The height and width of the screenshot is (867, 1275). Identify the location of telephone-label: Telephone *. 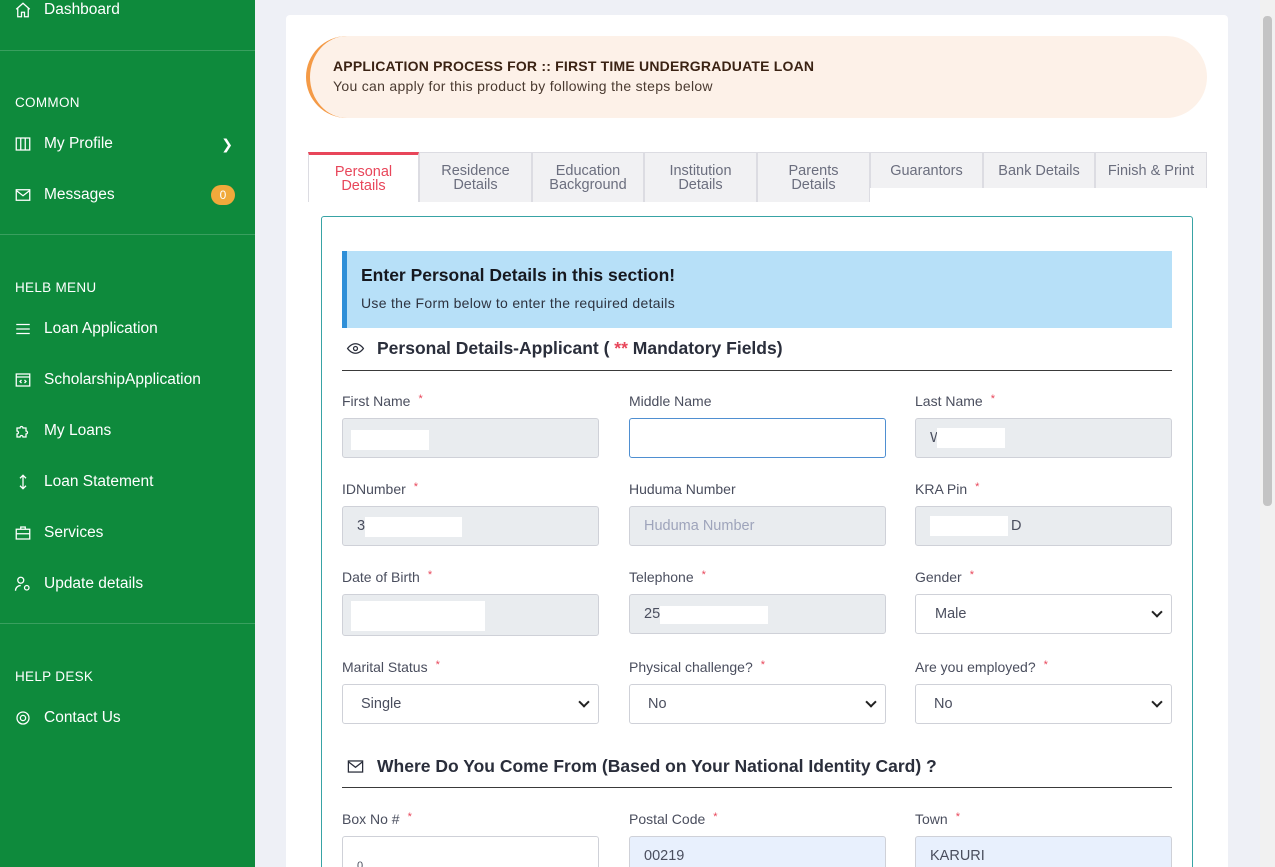
(667, 577).